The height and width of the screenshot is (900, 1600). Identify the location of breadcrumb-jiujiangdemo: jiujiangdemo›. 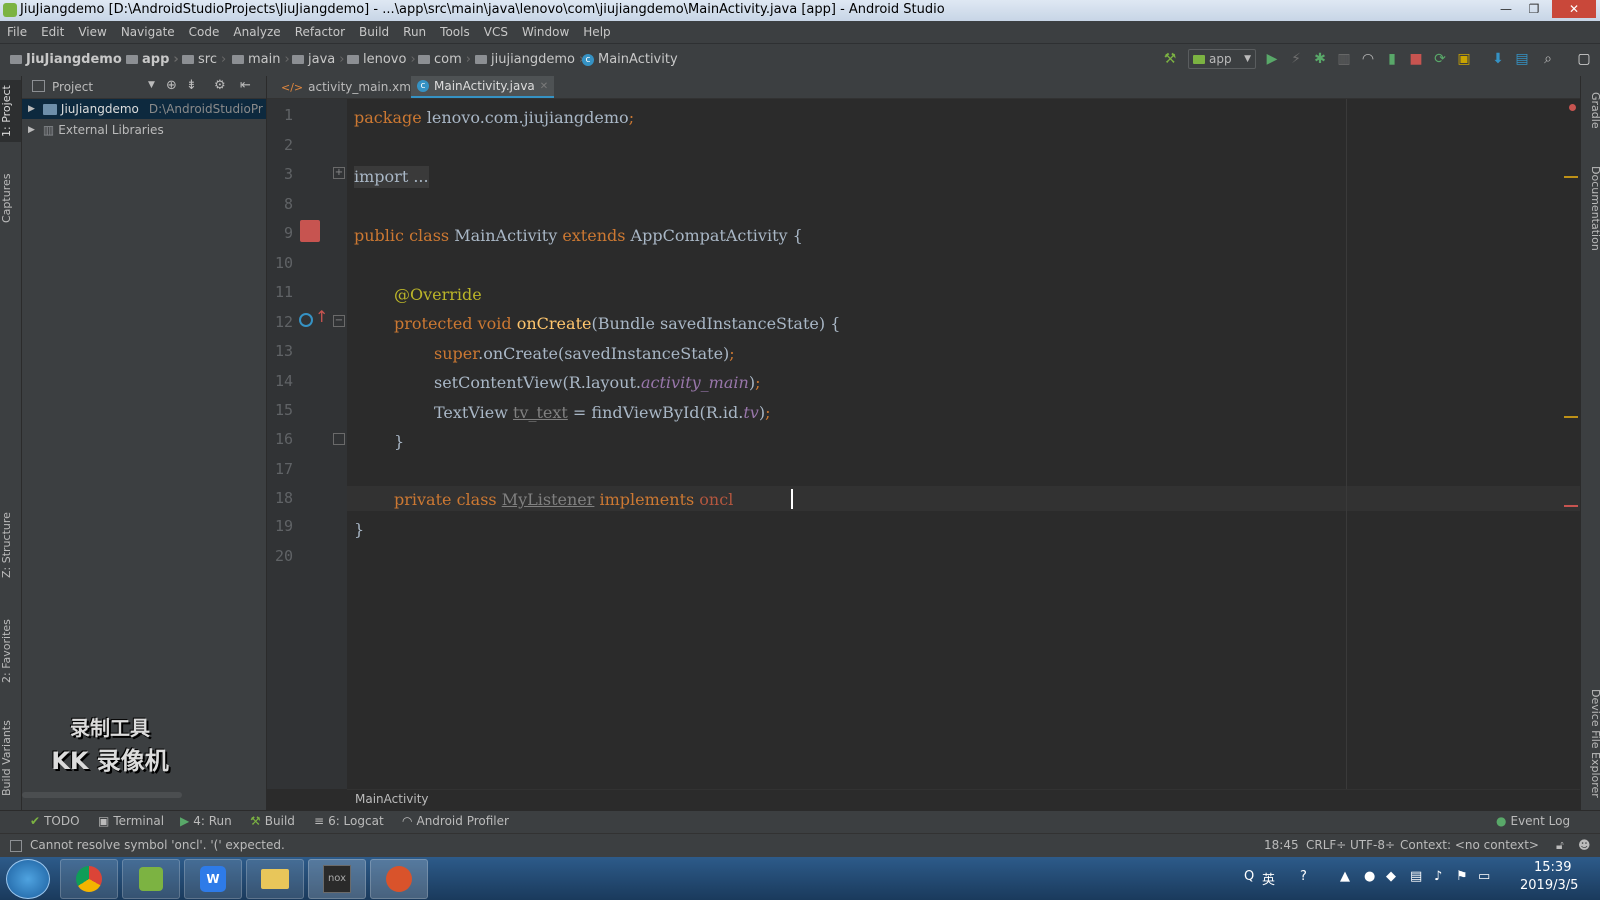
(529, 59).